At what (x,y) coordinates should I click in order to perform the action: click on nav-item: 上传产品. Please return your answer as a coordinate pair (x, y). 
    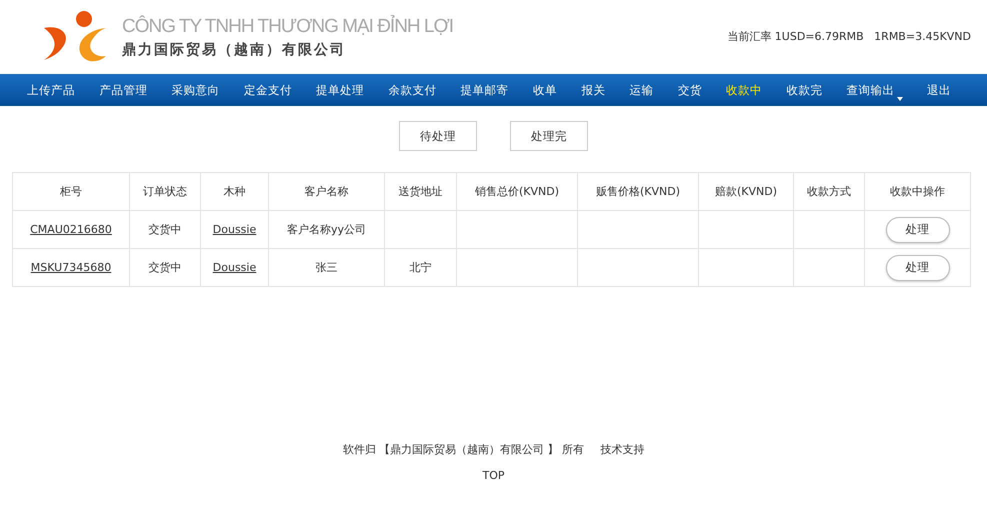
    Looking at the image, I should click on (51, 90).